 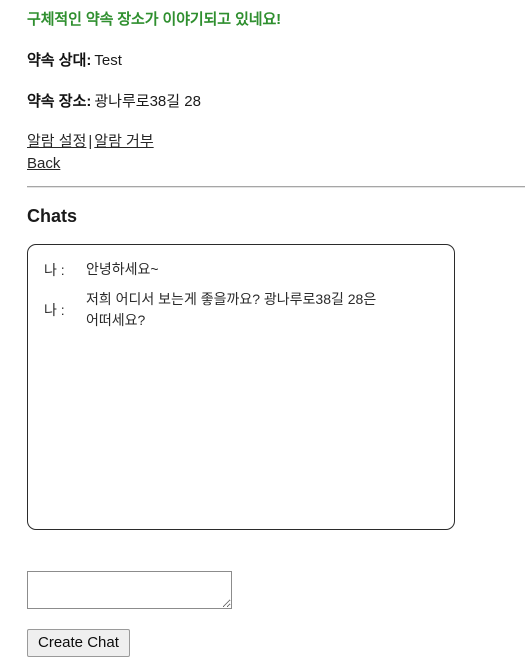 I want to click on appointment-place-label: 약속 장소:, so click(x=59, y=101).